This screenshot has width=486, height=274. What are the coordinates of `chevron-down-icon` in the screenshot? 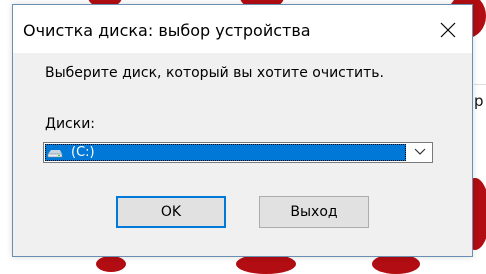 It's located at (420, 152).